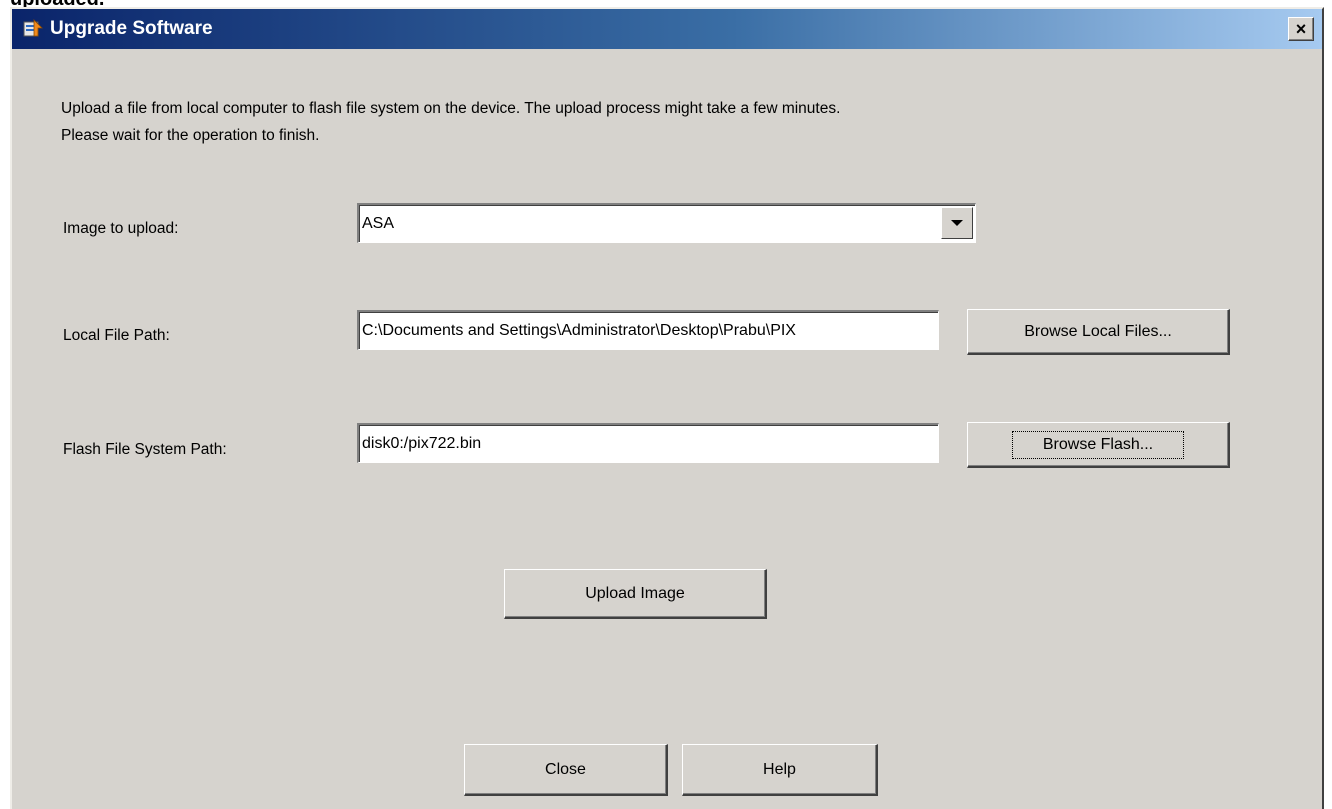  I want to click on close-button-label: Close, so click(565, 769).